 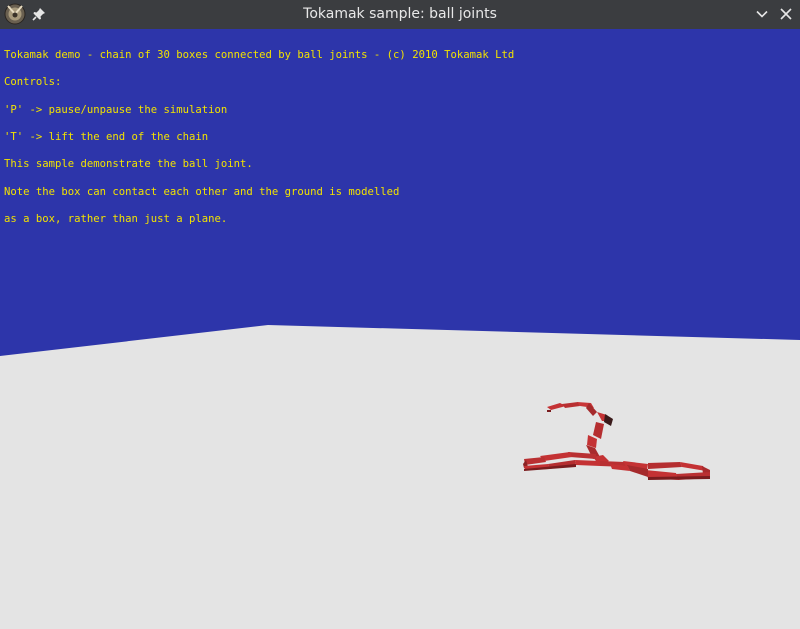 What do you see at coordinates (106, 137) in the screenshot?
I see `overlay-line: 'T' -> lift the end of the chain` at bounding box center [106, 137].